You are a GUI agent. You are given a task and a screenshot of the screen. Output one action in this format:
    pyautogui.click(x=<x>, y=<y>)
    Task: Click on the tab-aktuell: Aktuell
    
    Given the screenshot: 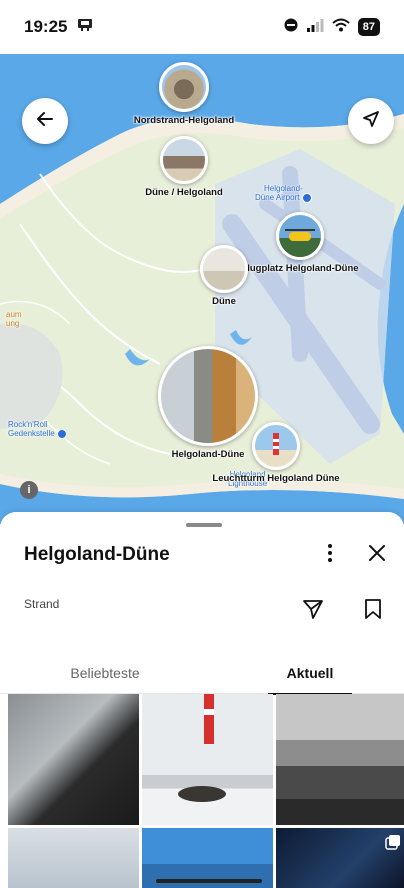 What is the action you would take?
    pyautogui.click(x=310, y=673)
    